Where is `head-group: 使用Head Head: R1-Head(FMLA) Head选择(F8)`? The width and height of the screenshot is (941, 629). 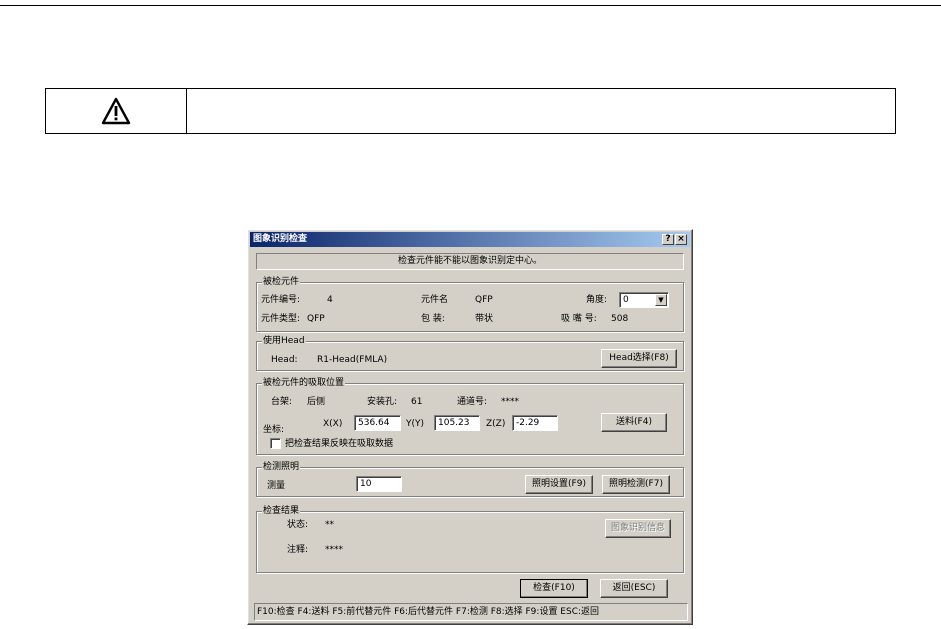
head-group: 使用Head Head: R1-Head(FMLA) Head选择(F8) is located at coordinates (470, 353).